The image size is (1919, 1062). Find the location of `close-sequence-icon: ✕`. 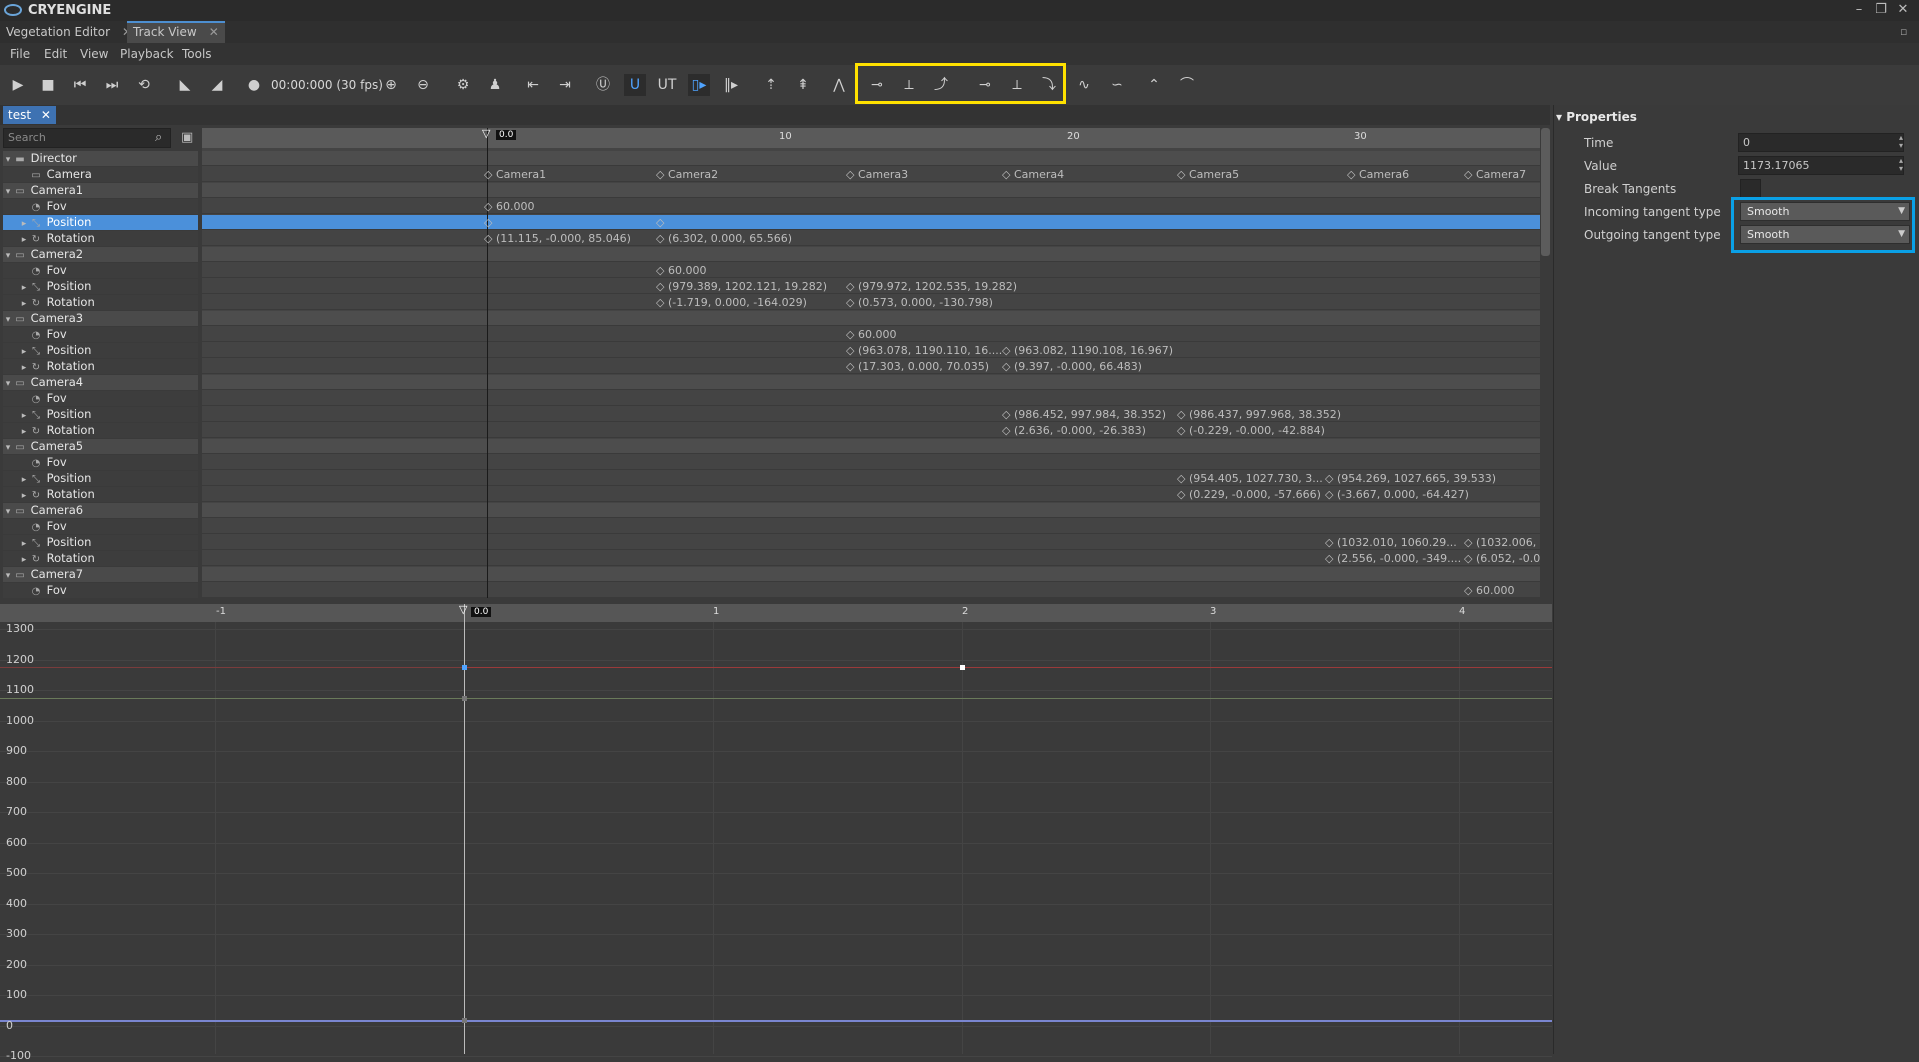

close-sequence-icon: ✕ is located at coordinates (46, 115).